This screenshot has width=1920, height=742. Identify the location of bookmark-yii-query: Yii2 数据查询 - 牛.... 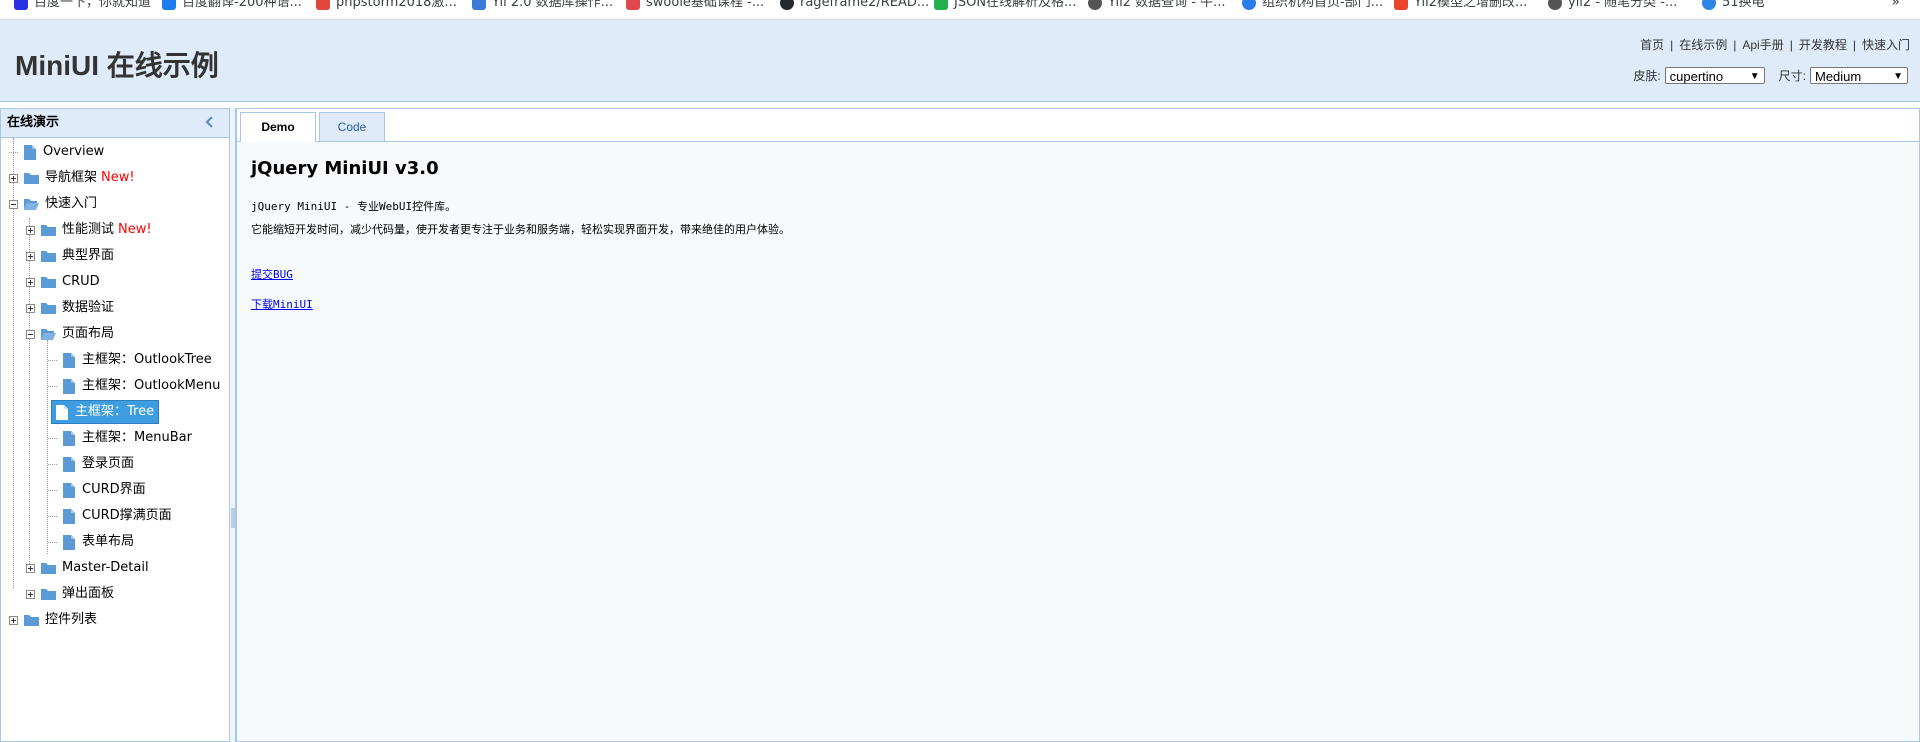
(1156, 5).